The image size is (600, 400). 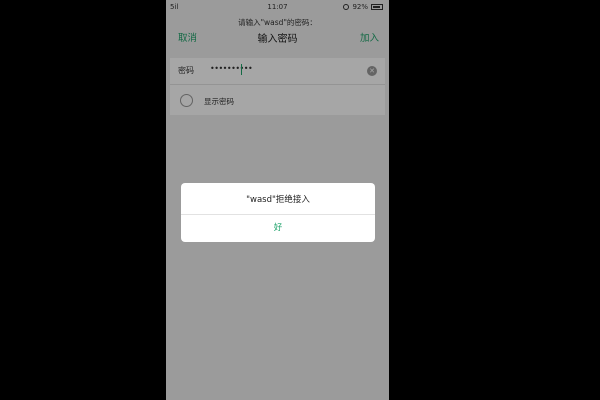 I want to click on dialog-message: "wasd"拒绝接入, so click(x=278, y=200).